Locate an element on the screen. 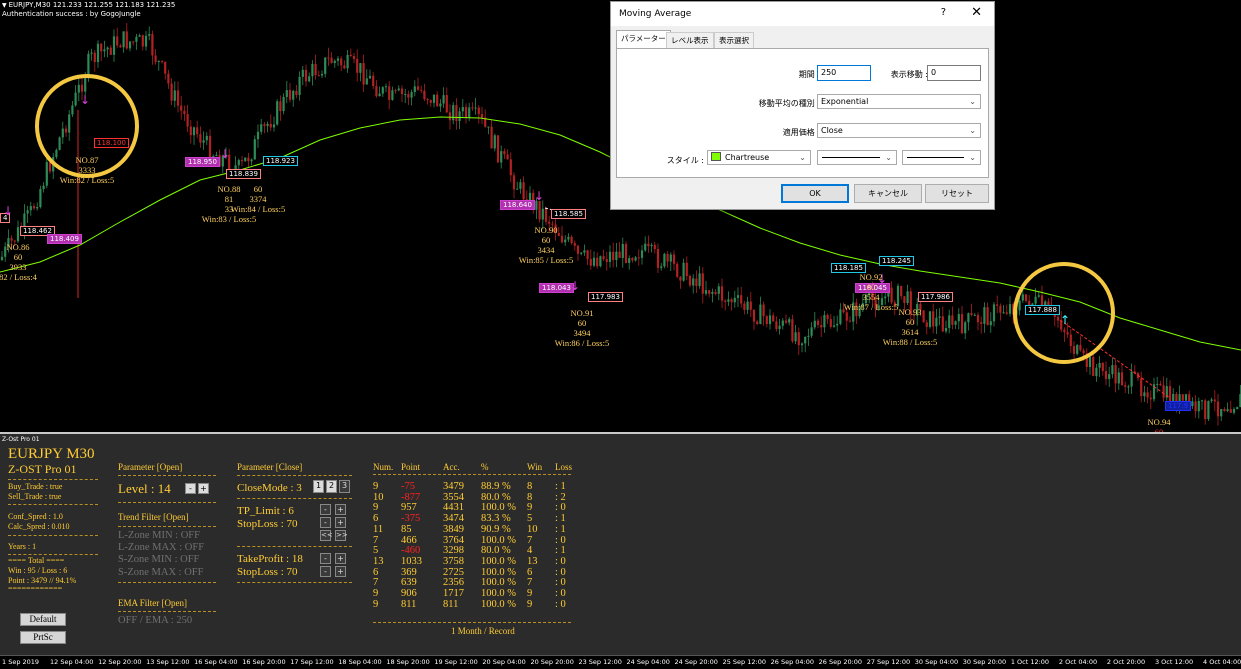  line-style-select: ⌄ is located at coordinates (857, 157).